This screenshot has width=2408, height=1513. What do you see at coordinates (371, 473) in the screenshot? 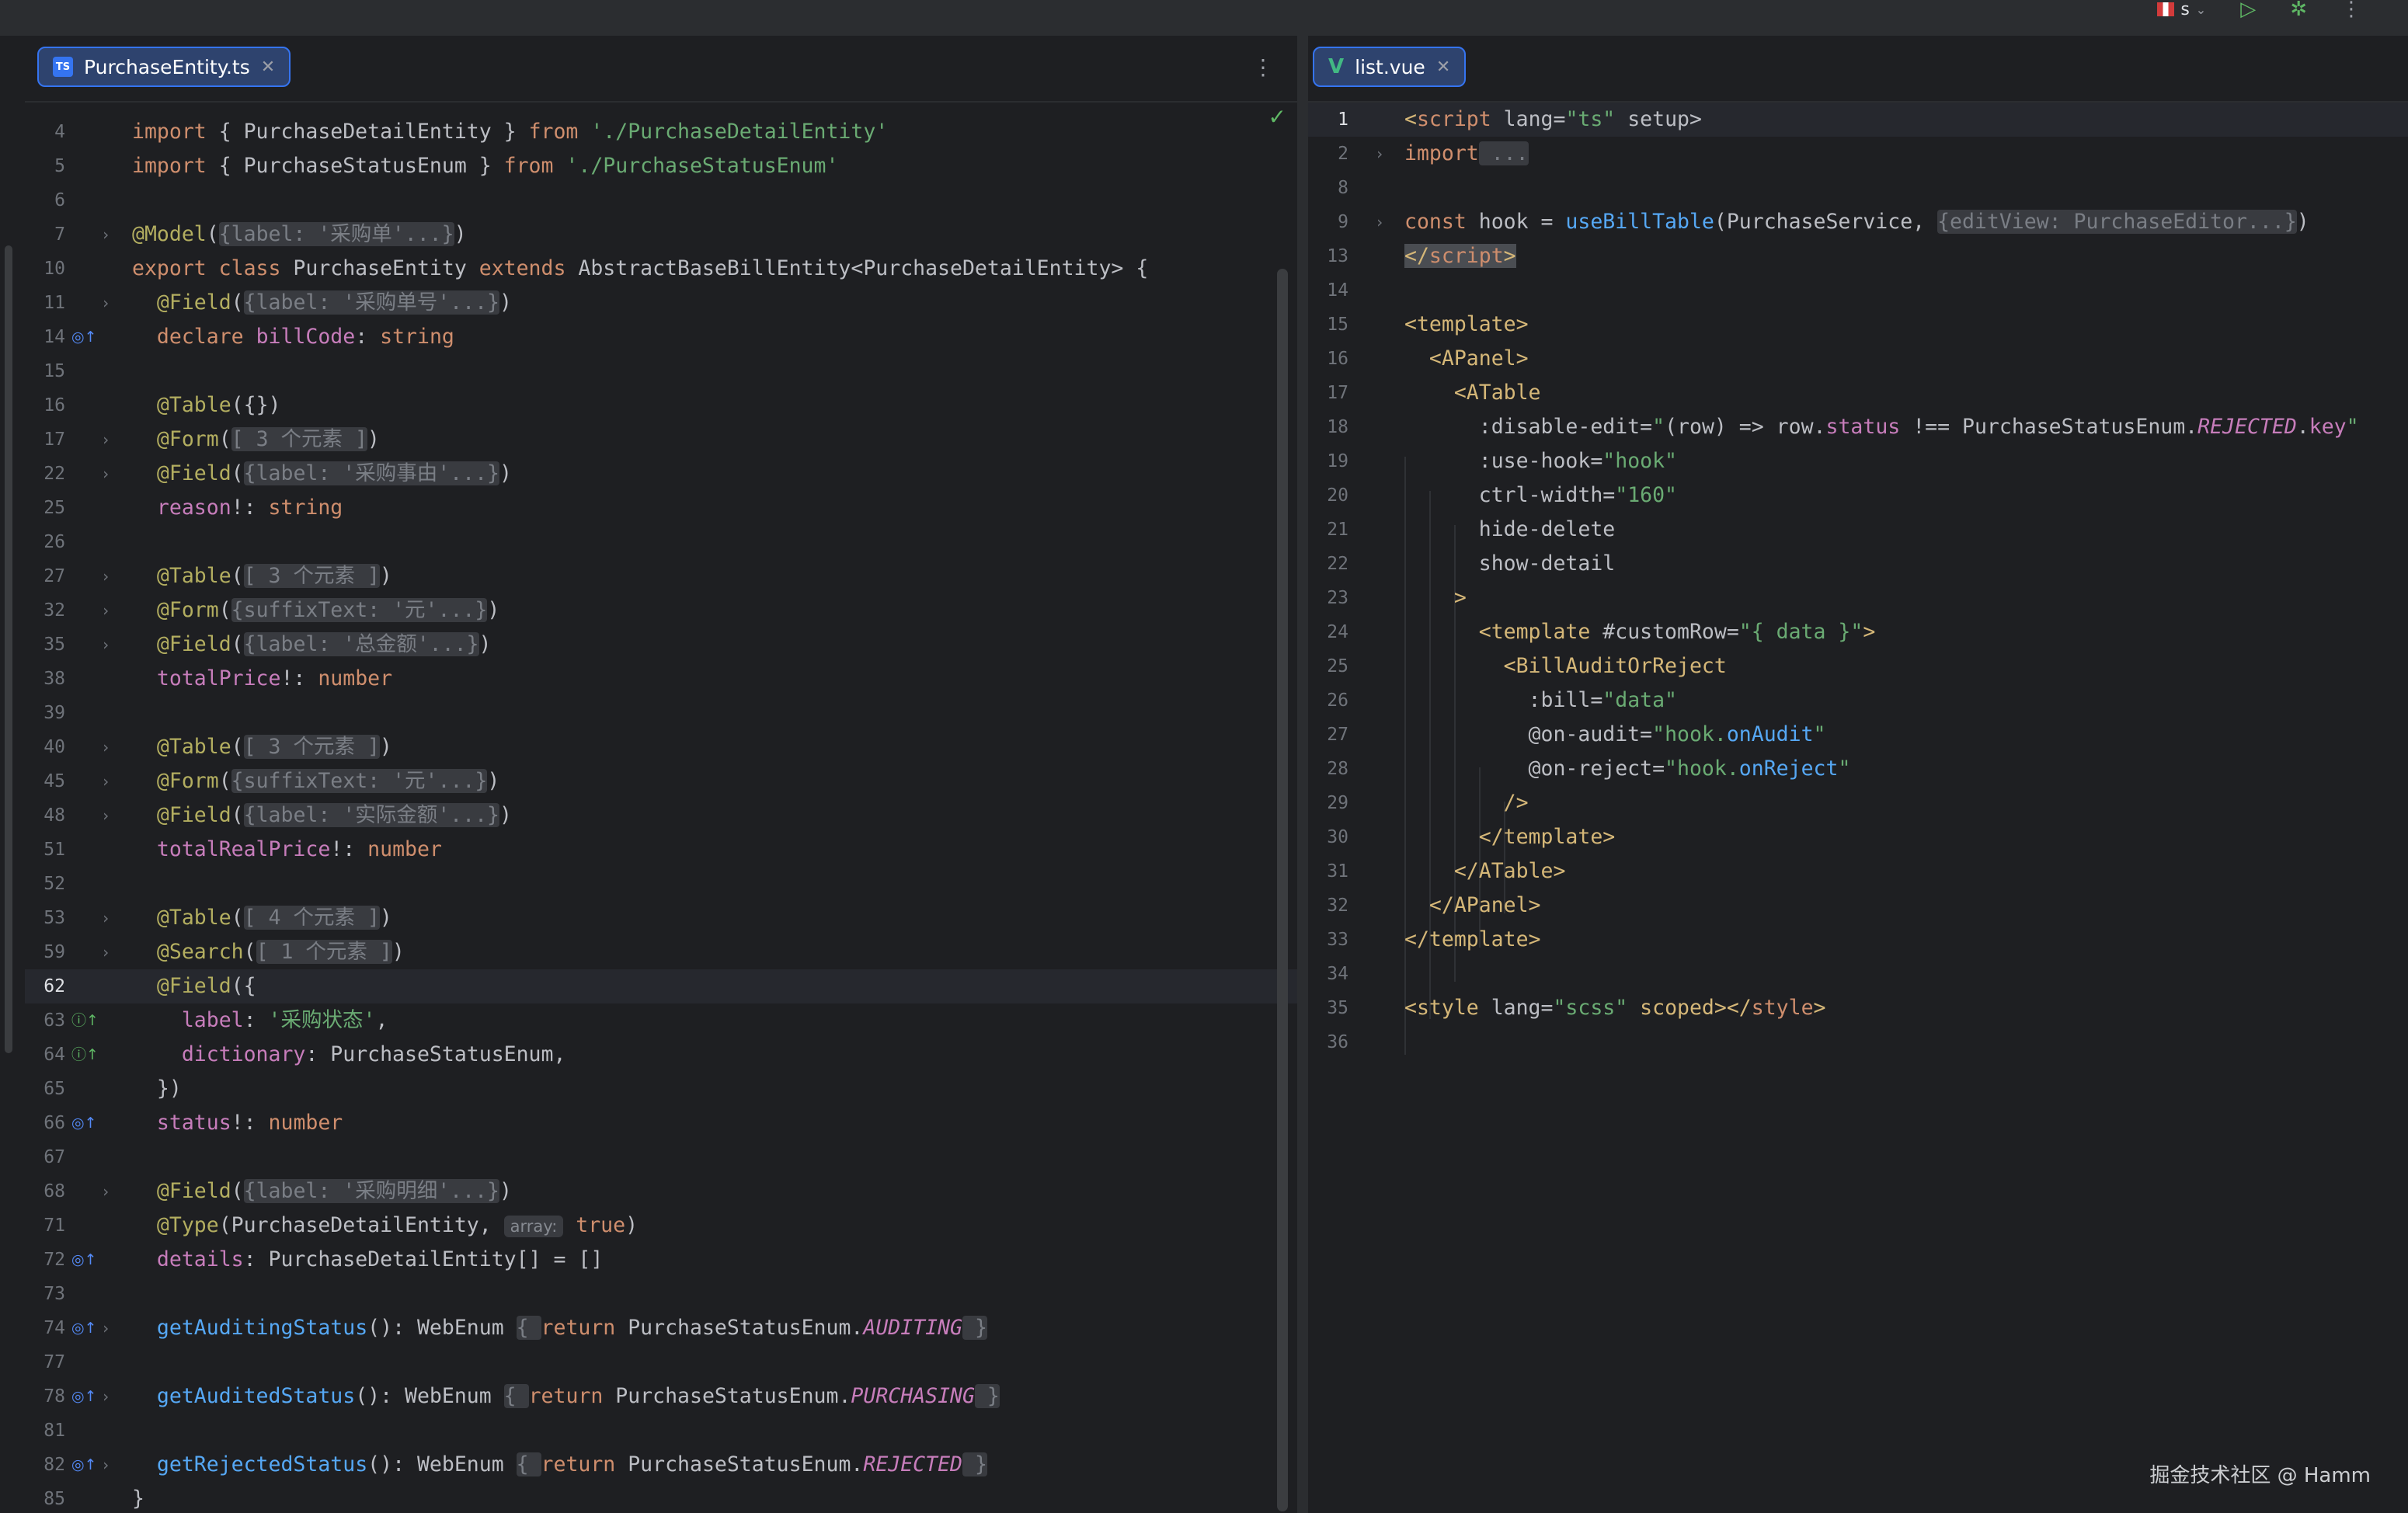
I see `folded-region: {label: '采购事由'...}` at bounding box center [371, 473].